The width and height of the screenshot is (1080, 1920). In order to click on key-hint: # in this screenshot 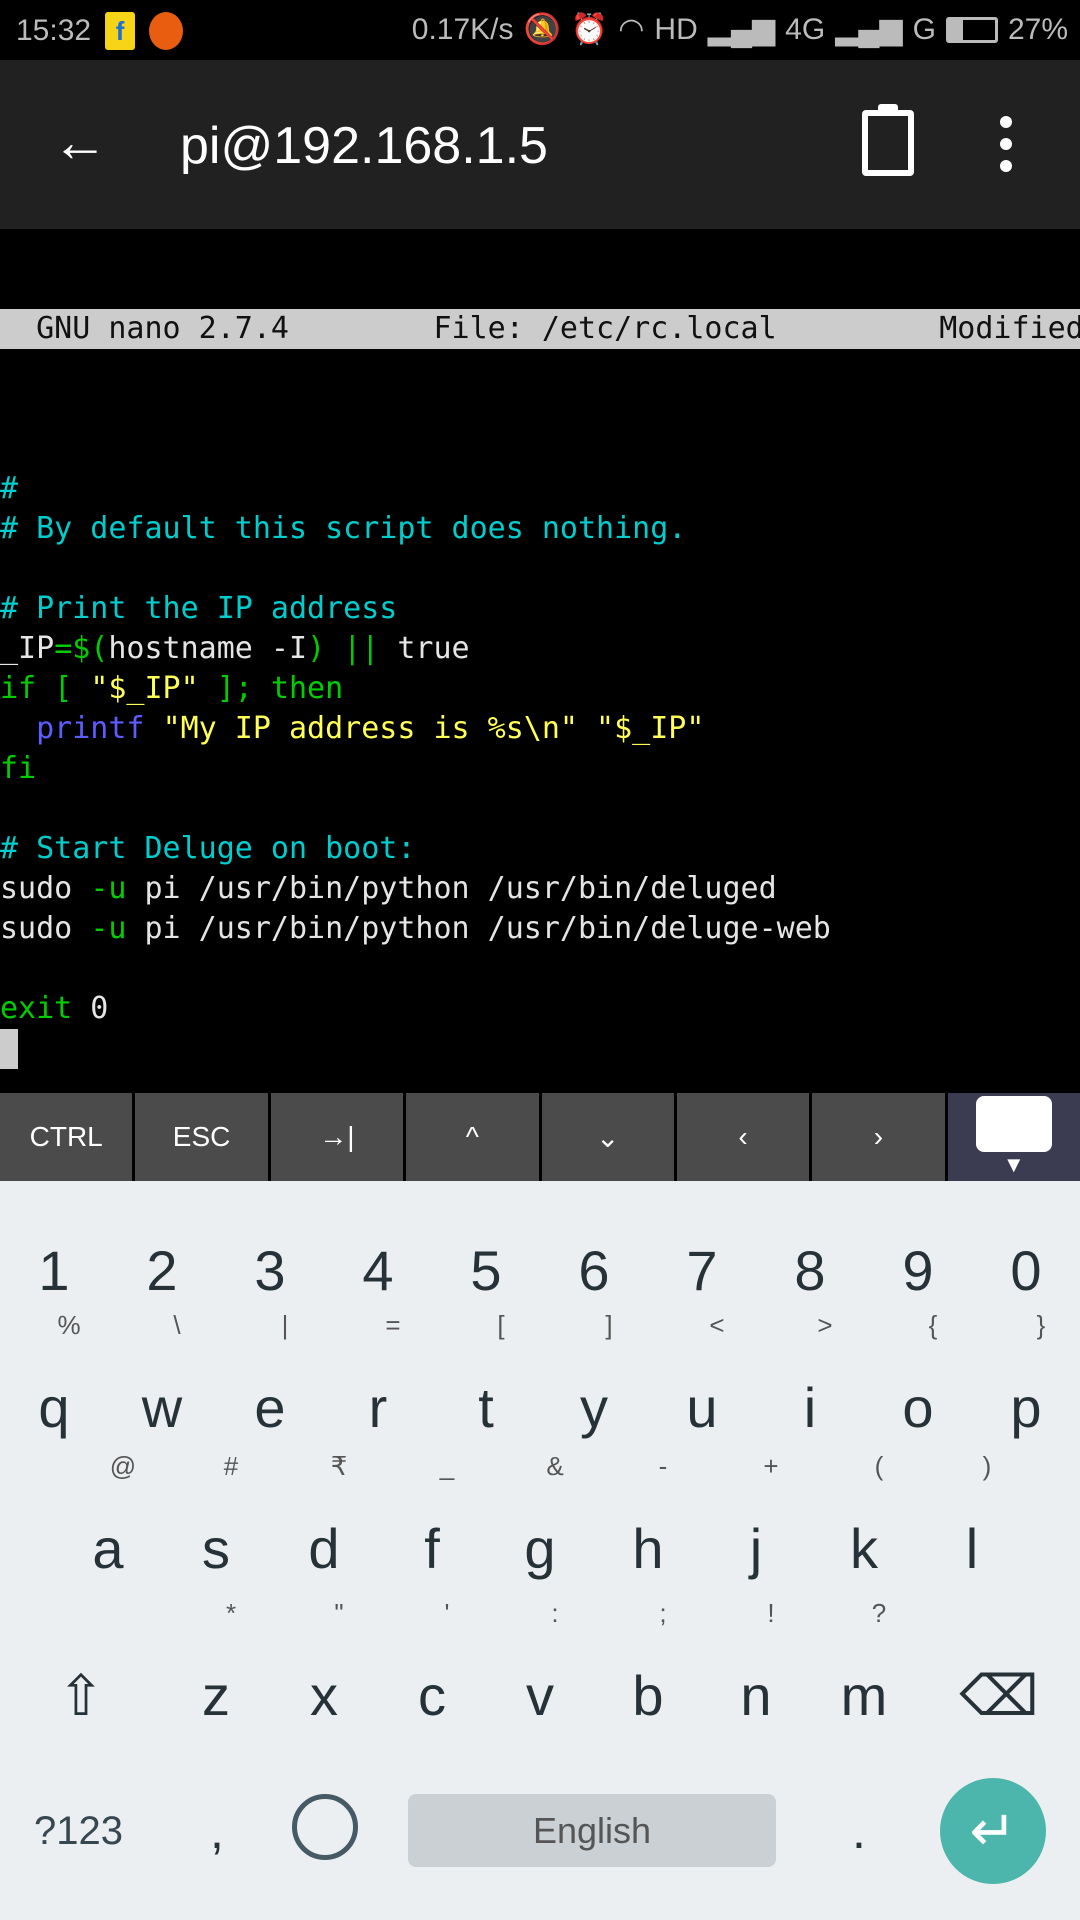, I will do `click(231, 1466)`.